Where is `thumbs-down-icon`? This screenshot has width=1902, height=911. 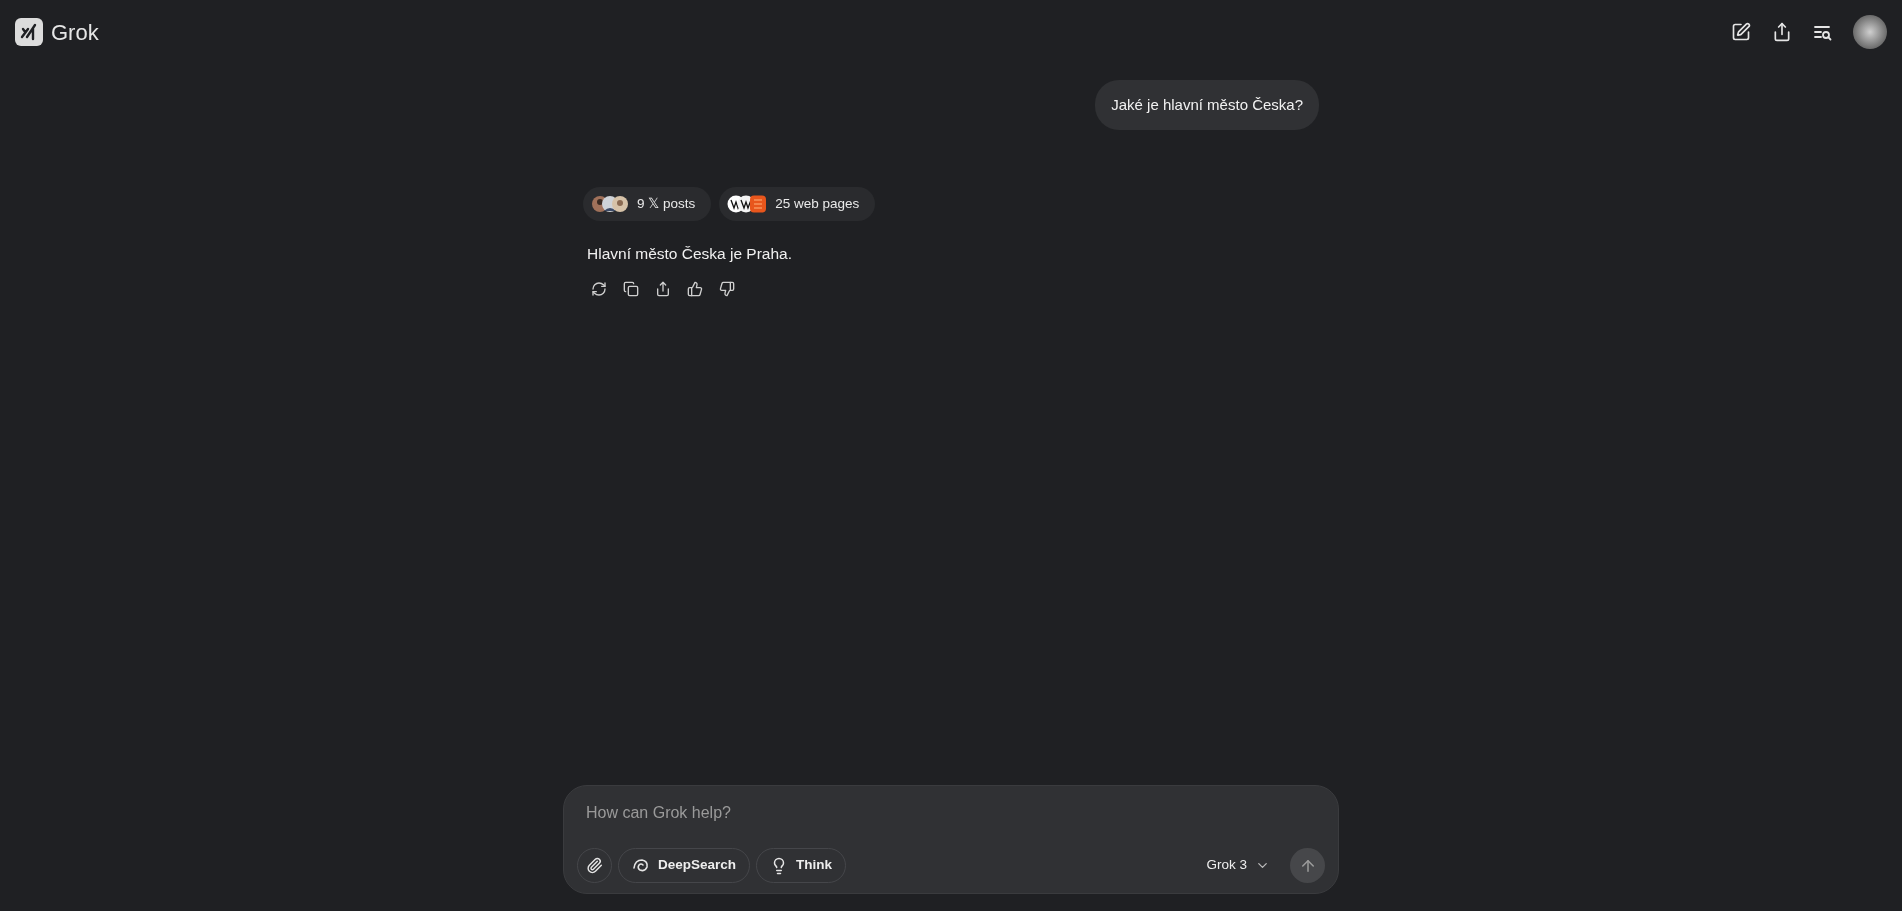 thumbs-down-icon is located at coordinates (727, 289).